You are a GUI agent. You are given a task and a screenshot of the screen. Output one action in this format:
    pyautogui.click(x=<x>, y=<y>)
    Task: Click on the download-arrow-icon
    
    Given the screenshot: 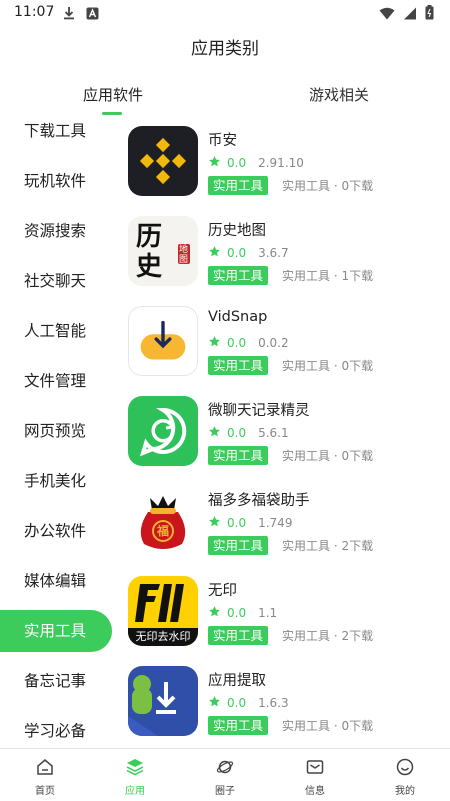 What is the action you would take?
    pyautogui.click(x=163, y=341)
    